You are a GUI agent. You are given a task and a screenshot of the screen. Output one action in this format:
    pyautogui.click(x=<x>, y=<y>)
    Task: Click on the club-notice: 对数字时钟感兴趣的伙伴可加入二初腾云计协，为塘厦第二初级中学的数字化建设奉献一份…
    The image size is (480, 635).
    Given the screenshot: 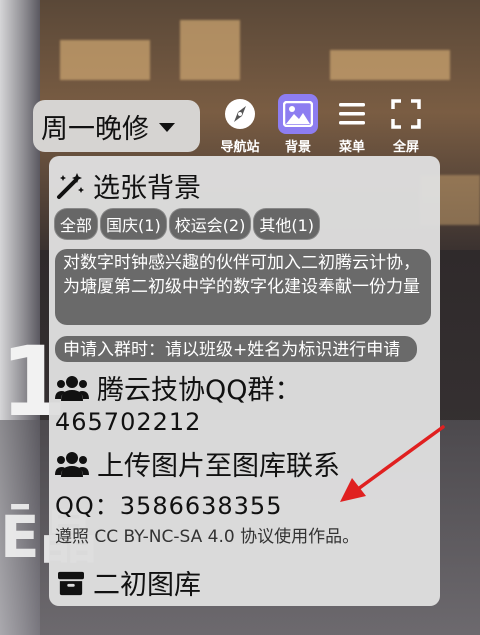 What is the action you would take?
    pyautogui.click(x=243, y=287)
    